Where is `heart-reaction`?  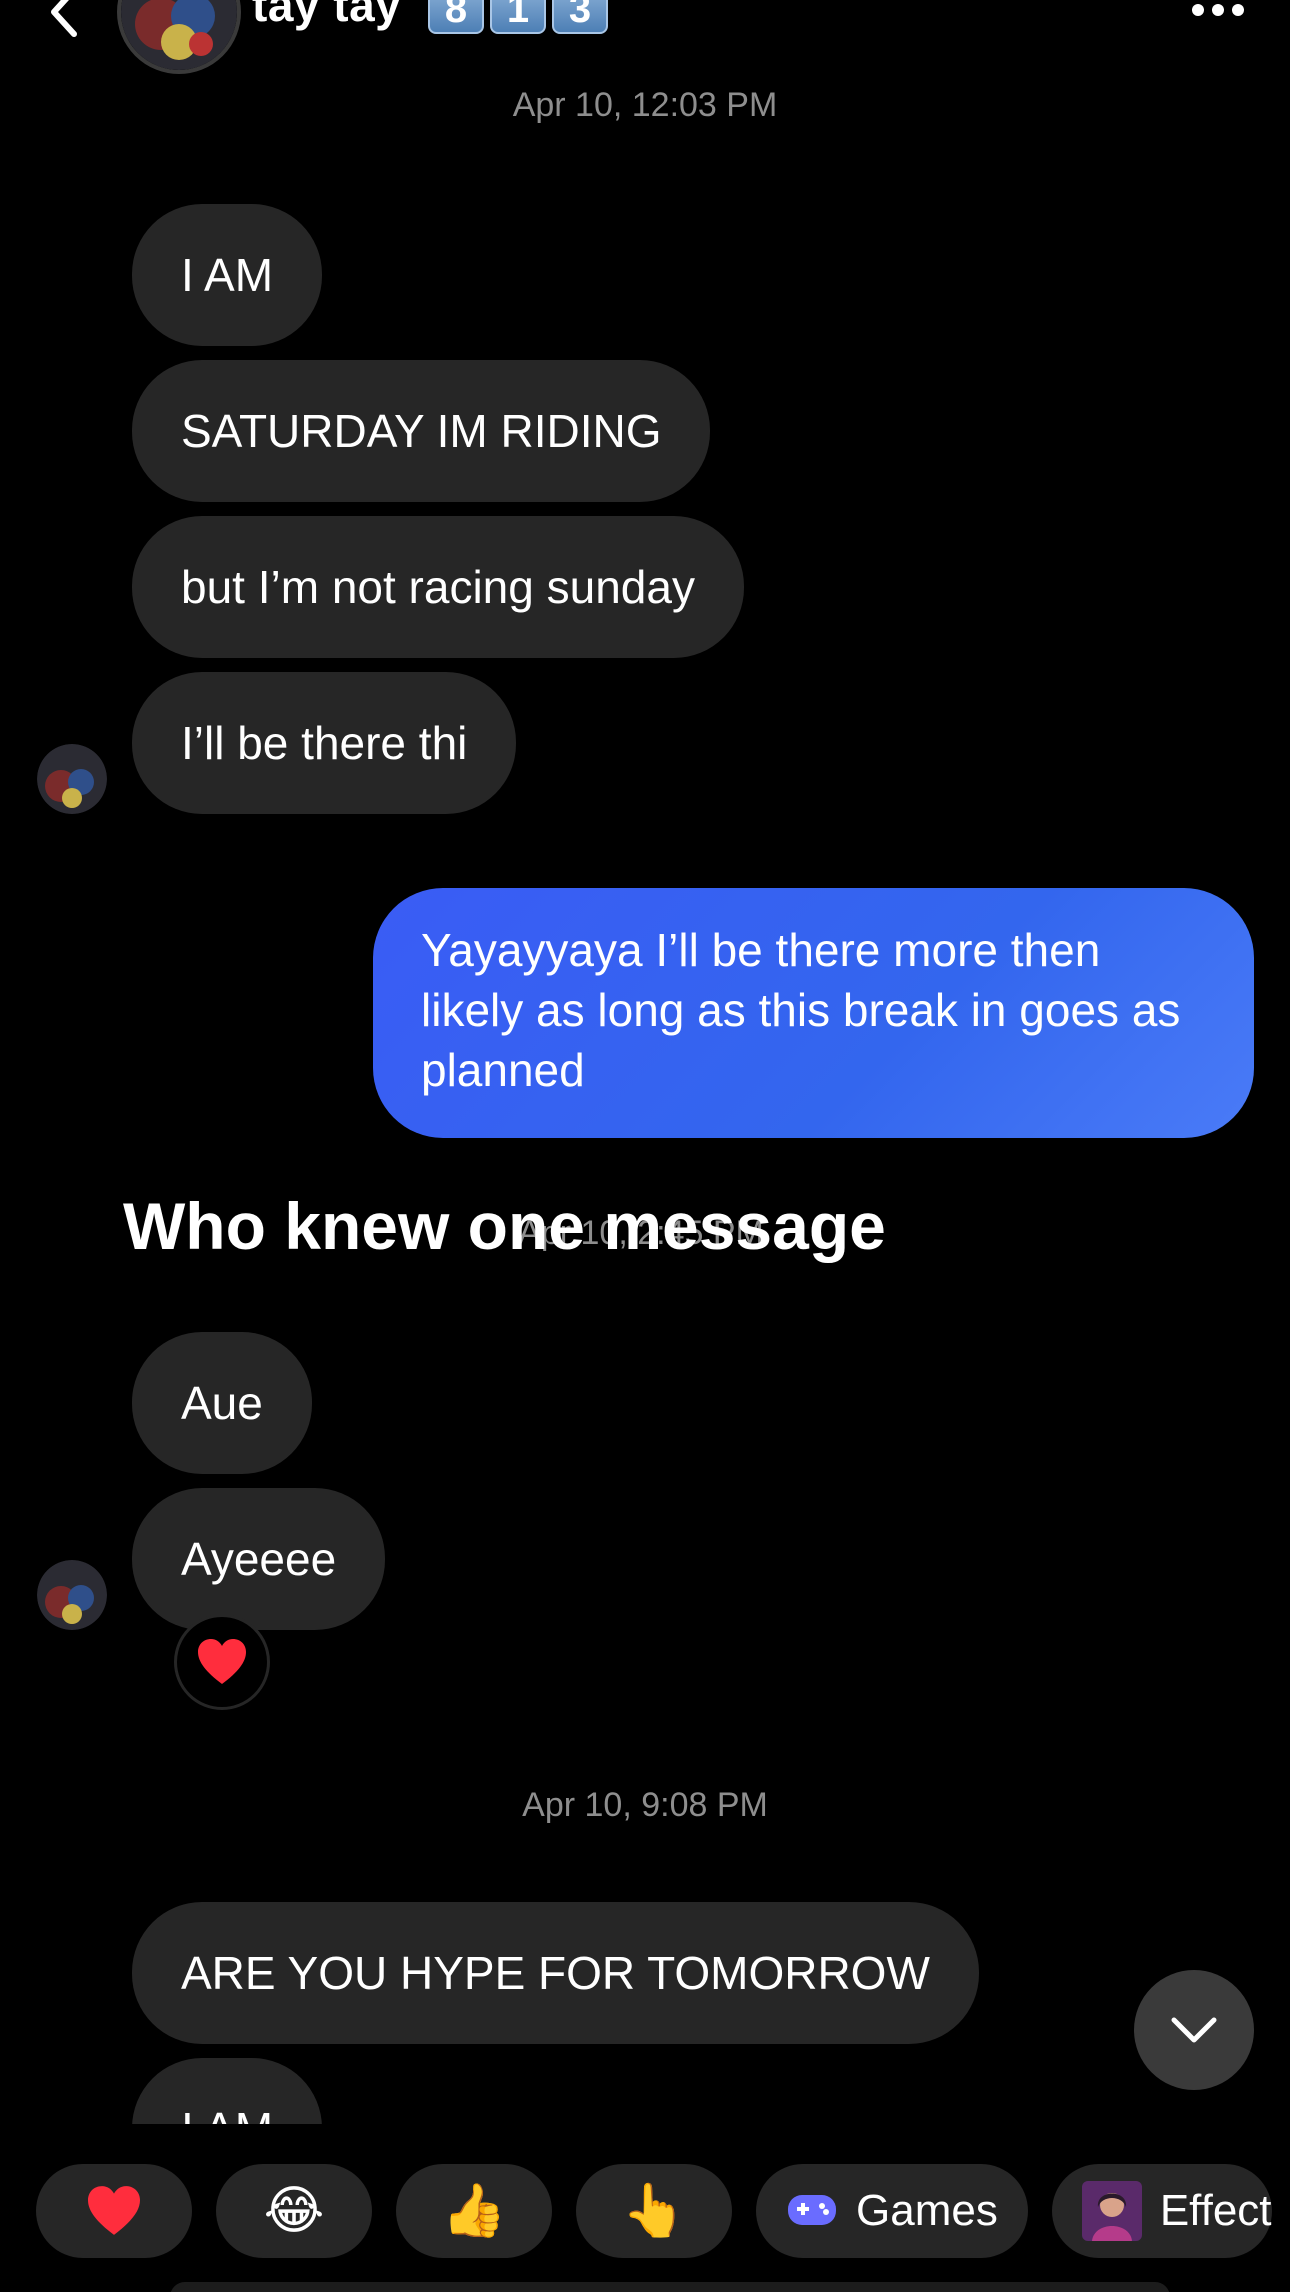
heart-reaction is located at coordinates (222, 1662).